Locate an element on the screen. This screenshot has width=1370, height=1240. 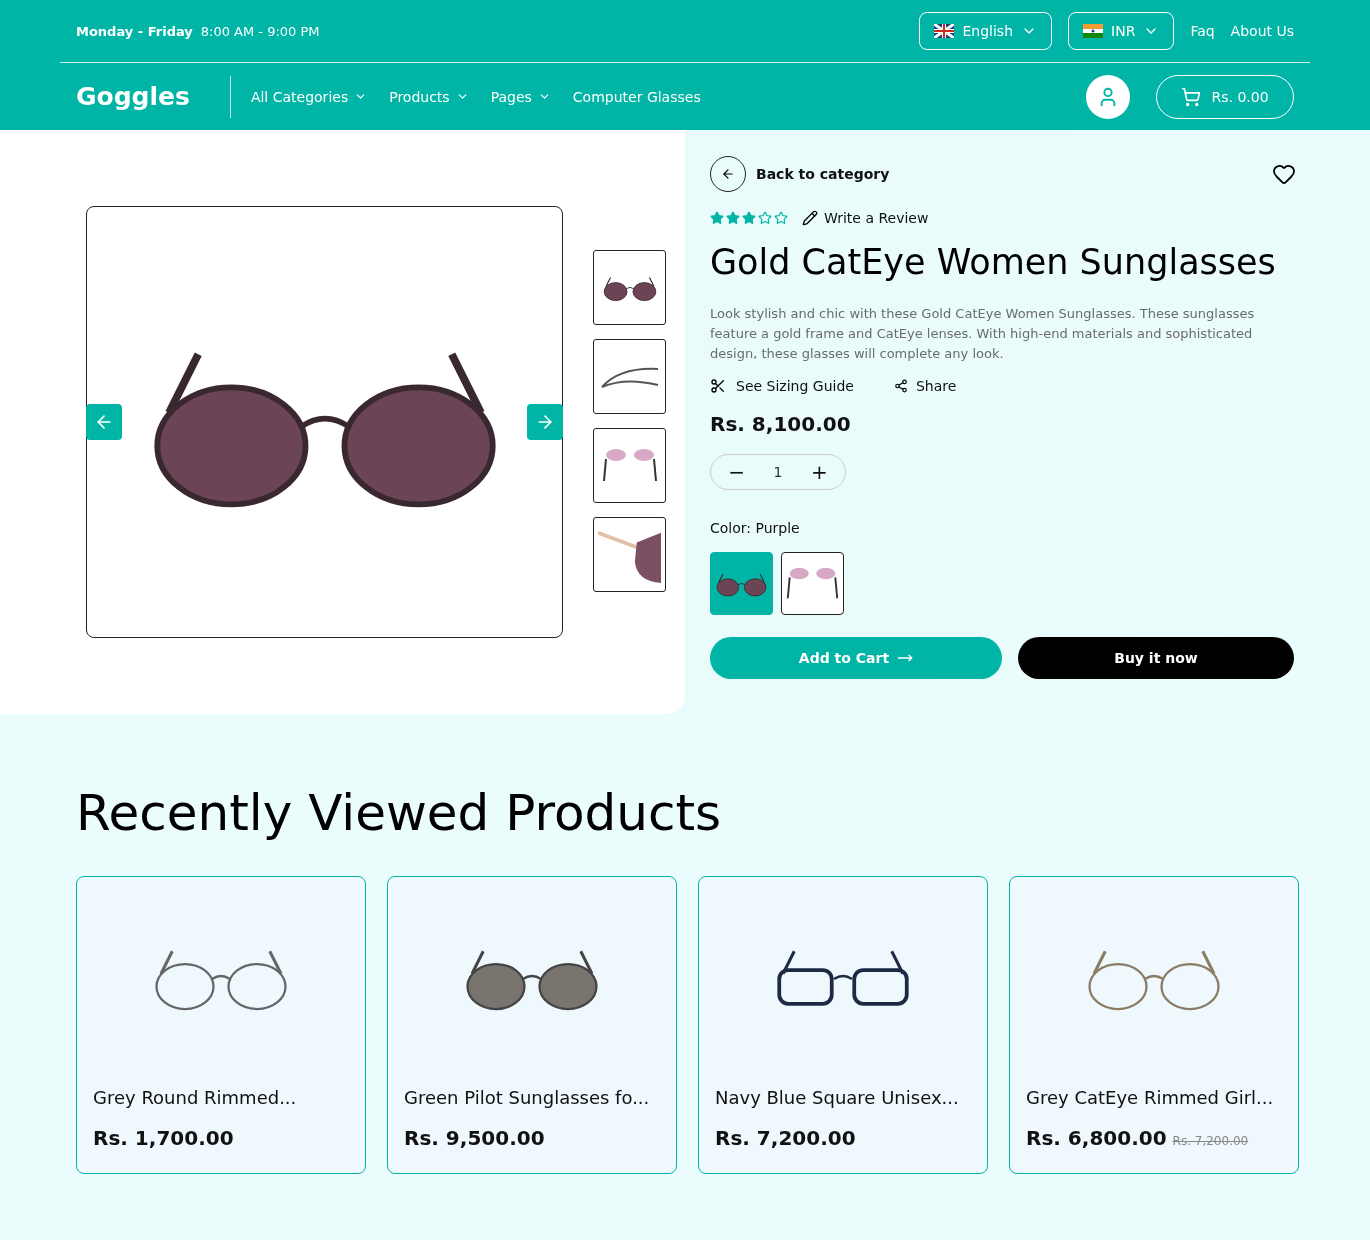
product-title: Gold CatEye Women Sunglasses is located at coordinates (993, 262).